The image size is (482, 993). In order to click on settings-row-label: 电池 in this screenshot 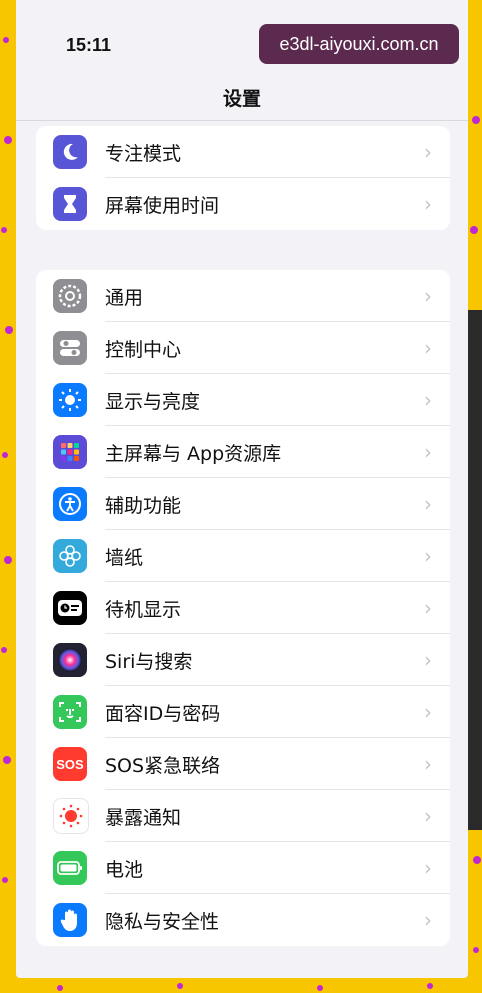, I will do `click(124, 869)`.